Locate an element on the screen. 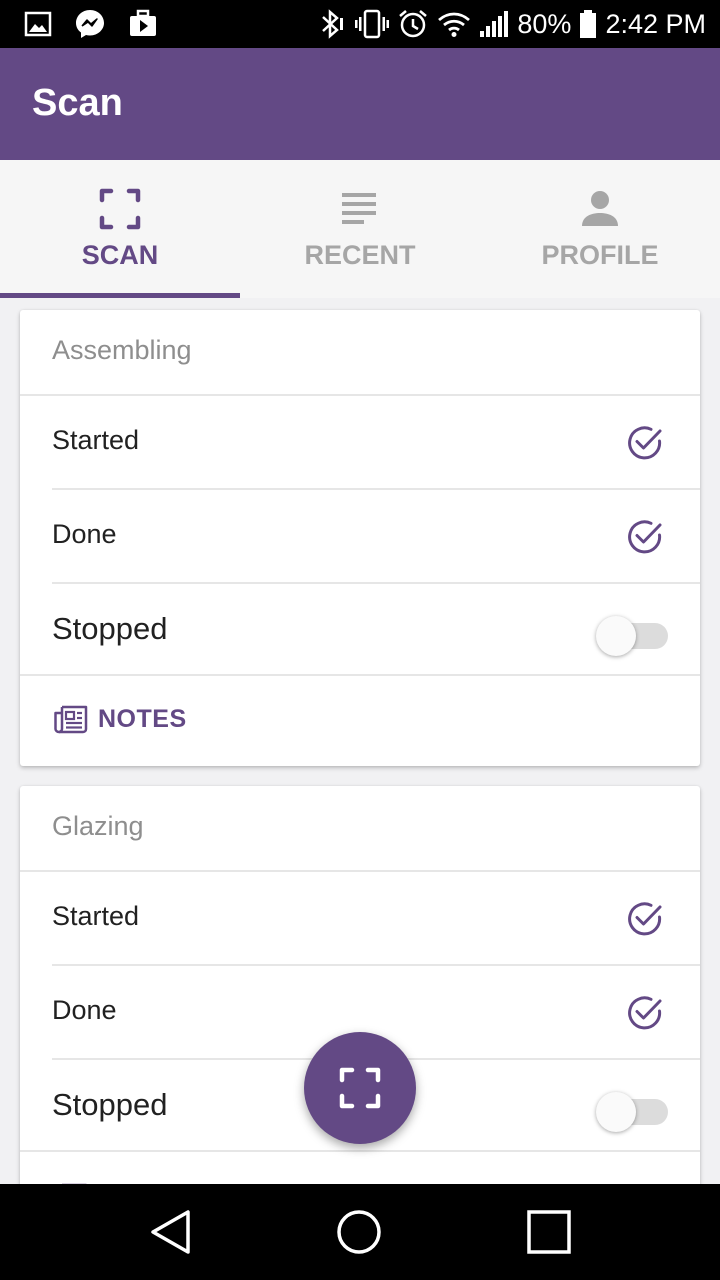 The width and height of the screenshot is (720, 1280). app-bar: Scan is located at coordinates (360, 104).